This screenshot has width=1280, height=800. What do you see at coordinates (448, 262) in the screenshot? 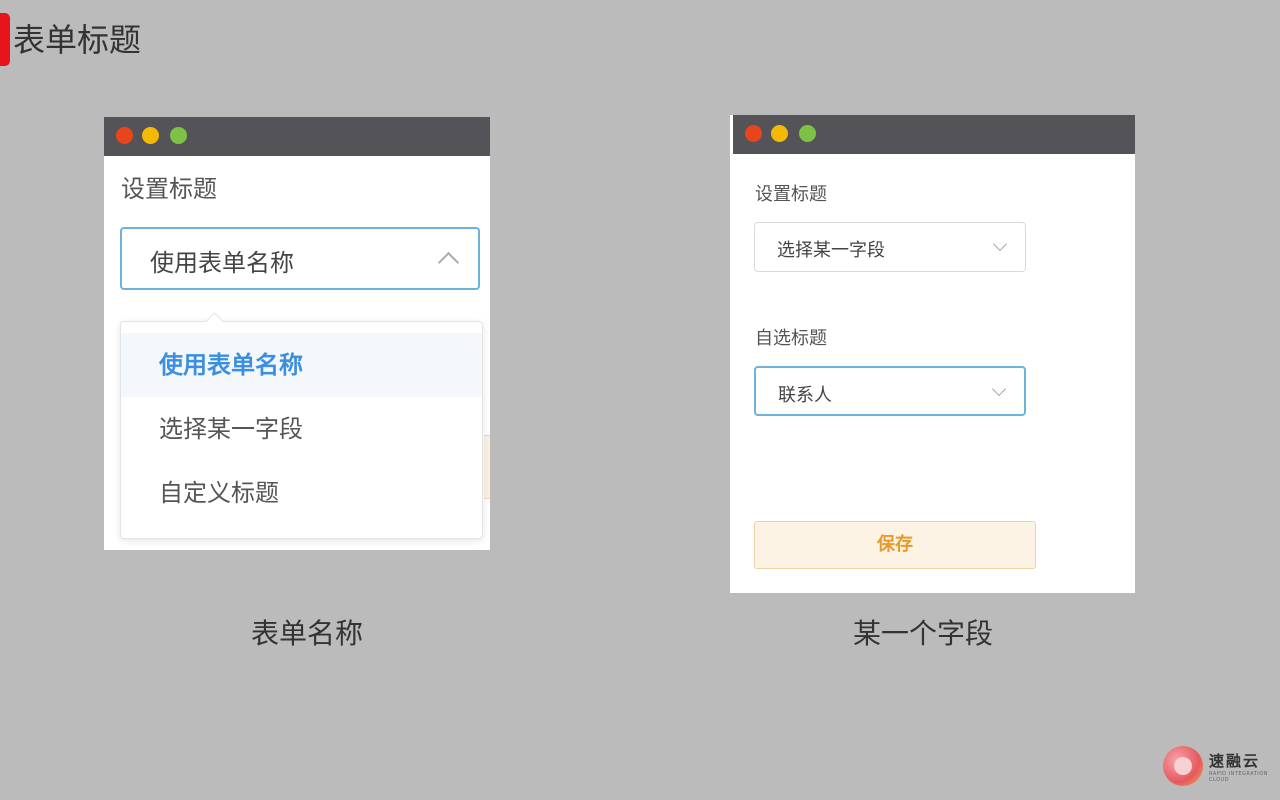
I see `chevron-up-icon` at bounding box center [448, 262].